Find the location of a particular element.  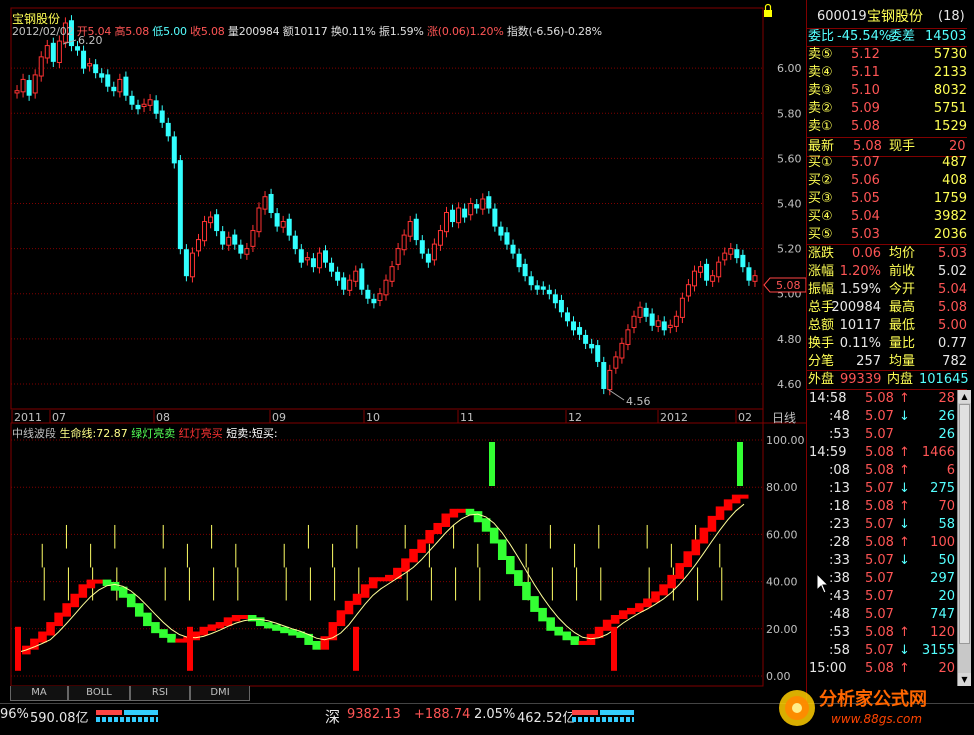

tick-row: 14:58 5.08 ↑ 28 is located at coordinates (881, 399).